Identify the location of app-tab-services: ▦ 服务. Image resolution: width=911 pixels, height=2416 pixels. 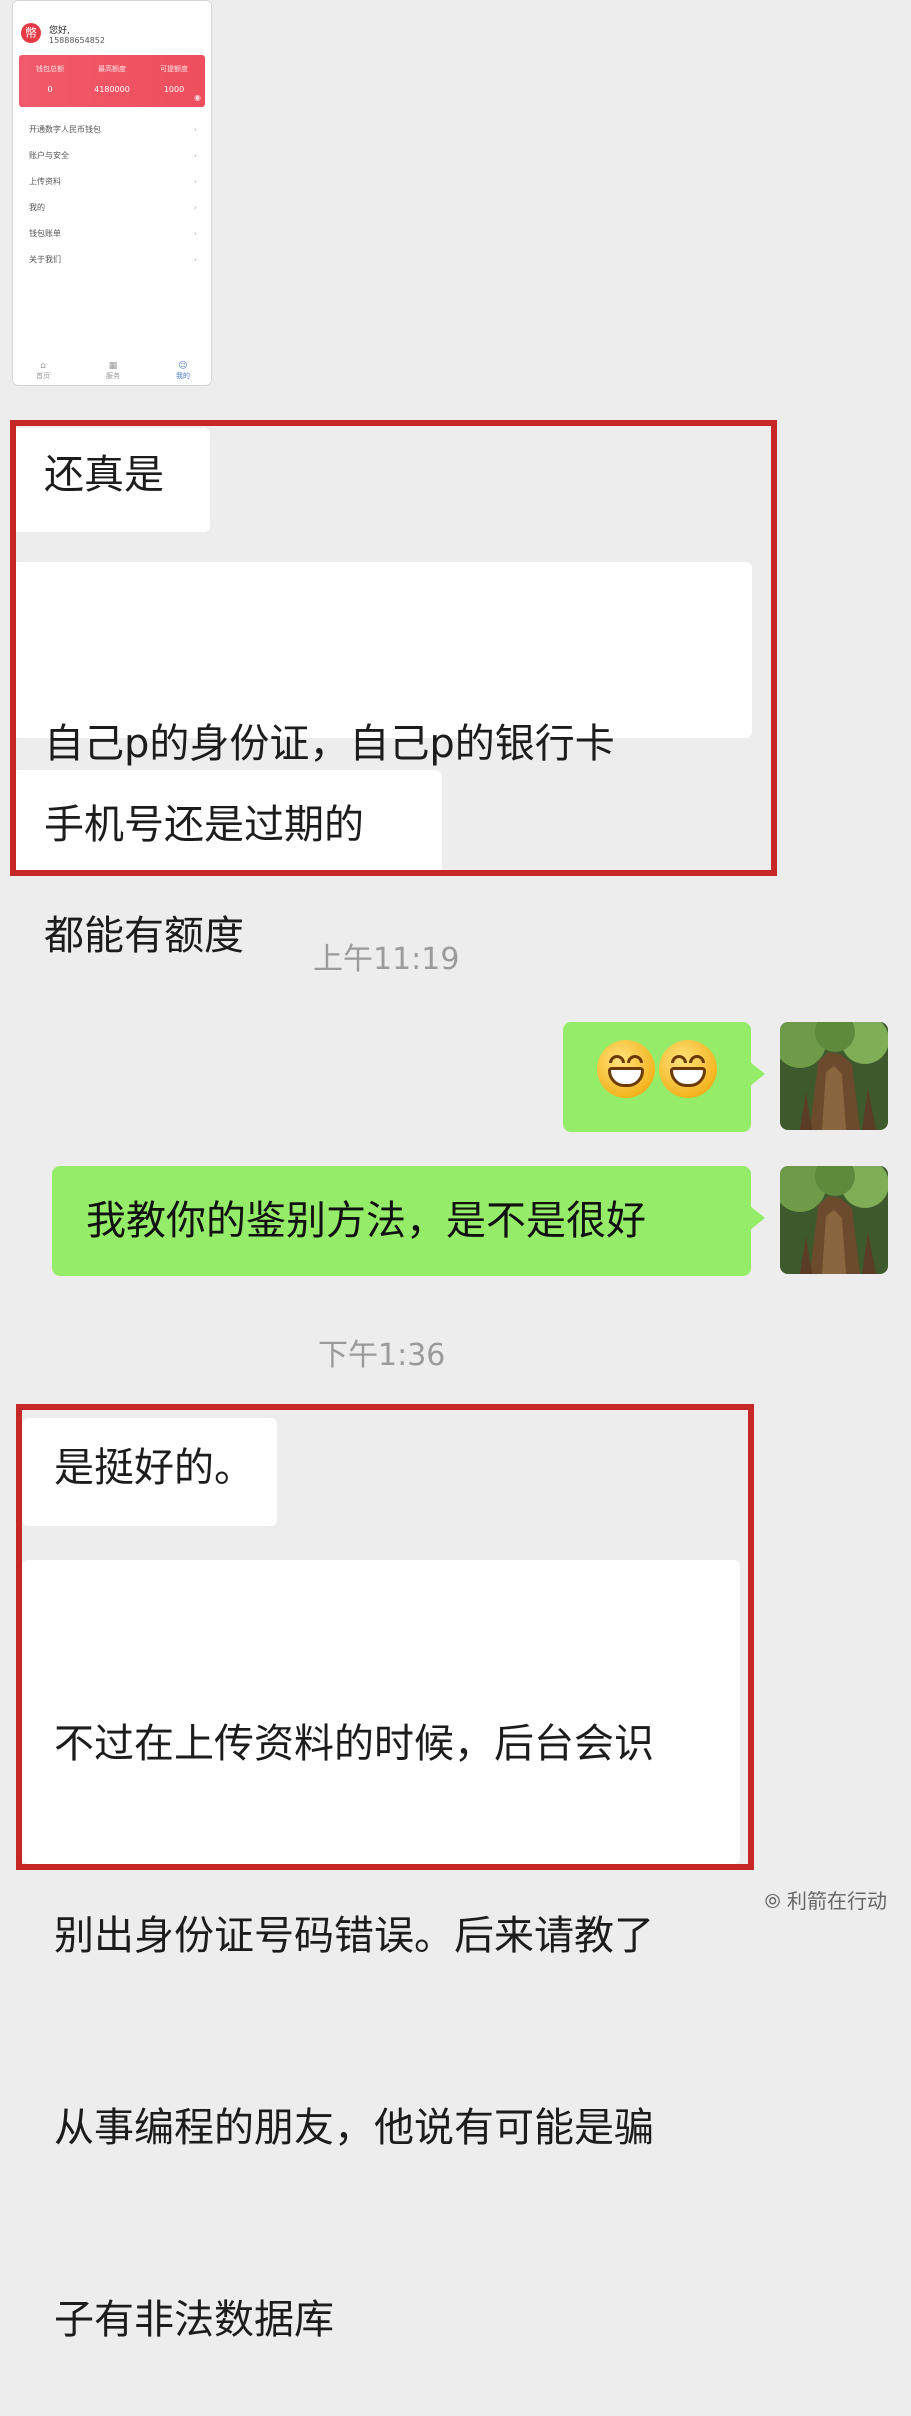
(113, 371).